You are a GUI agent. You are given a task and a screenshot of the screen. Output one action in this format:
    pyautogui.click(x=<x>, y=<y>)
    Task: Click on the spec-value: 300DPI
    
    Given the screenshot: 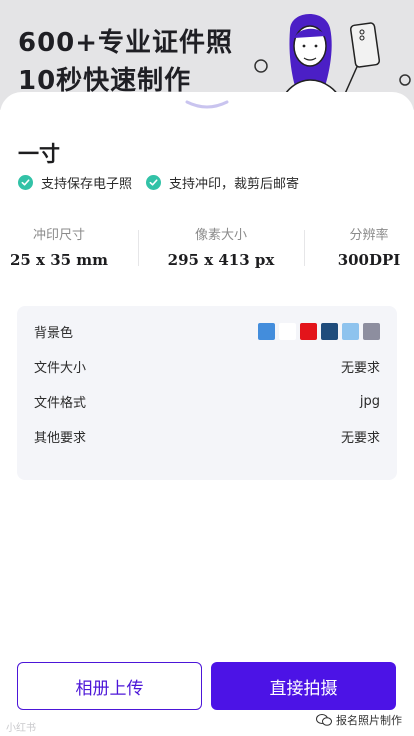 What is the action you would take?
    pyautogui.click(x=369, y=260)
    